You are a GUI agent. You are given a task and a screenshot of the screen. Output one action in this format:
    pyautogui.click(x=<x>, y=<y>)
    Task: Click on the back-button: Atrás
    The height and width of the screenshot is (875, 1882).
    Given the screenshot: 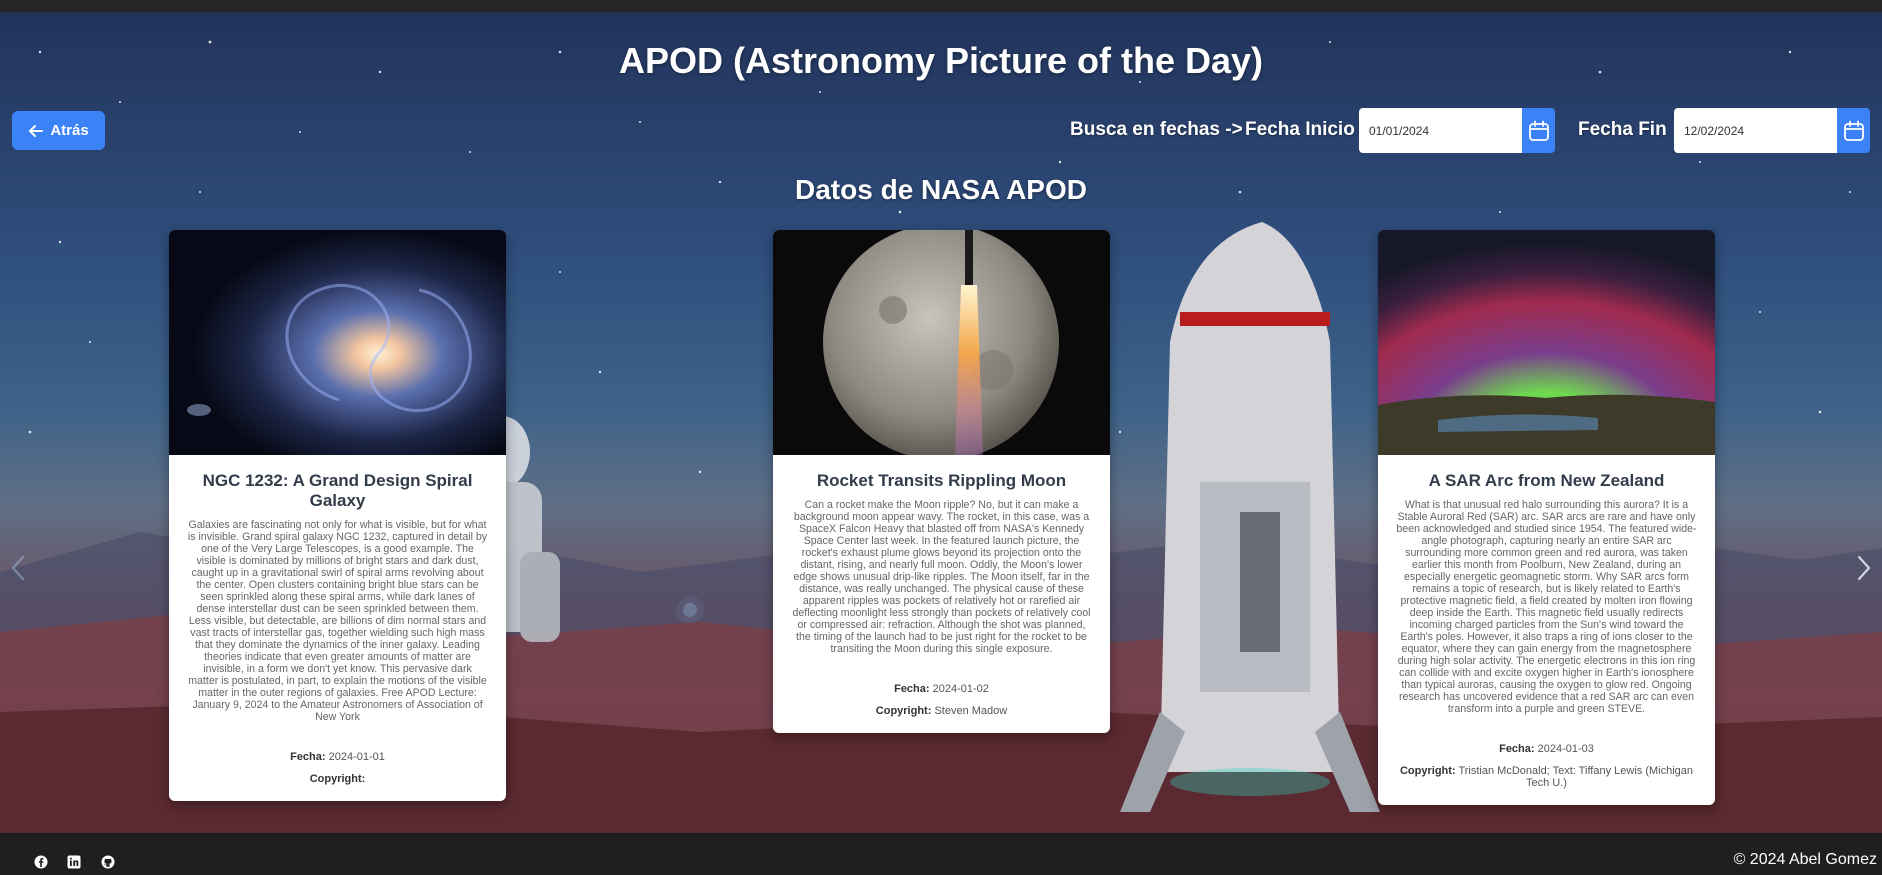 What is the action you would take?
    pyautogui.click(x=58, y=130)
    